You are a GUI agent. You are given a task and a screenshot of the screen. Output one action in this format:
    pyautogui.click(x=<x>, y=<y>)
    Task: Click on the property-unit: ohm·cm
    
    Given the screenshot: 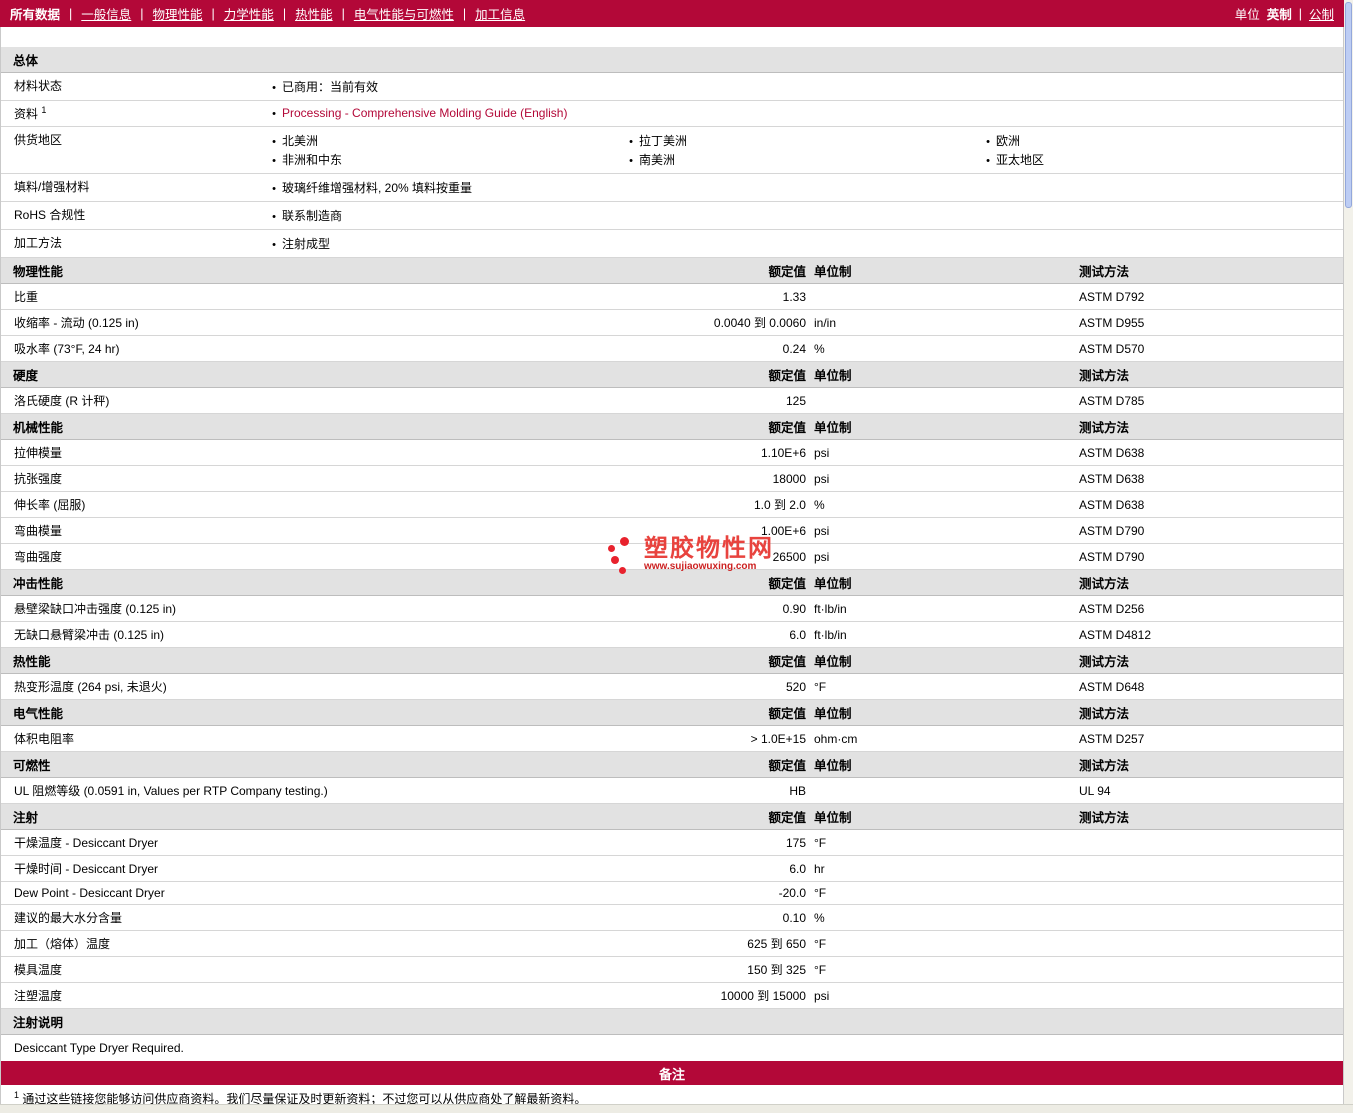 What is the action you would take?
    pyautogui.click(x=836, y=738)
    